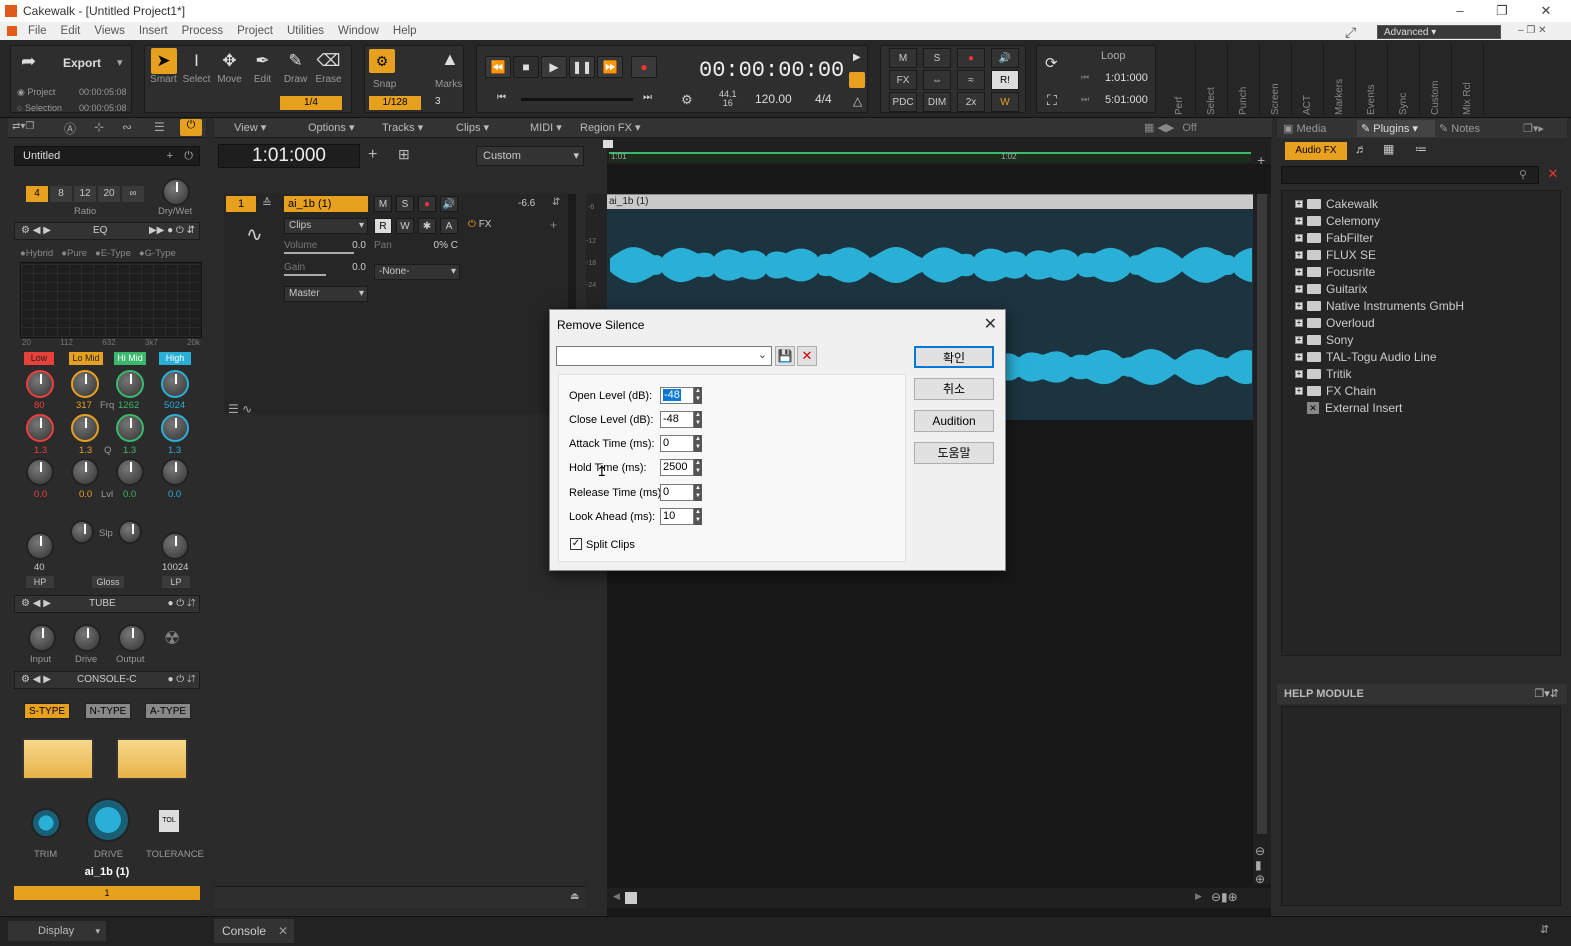  I want to click on track-number: 1, so click(241, 204).